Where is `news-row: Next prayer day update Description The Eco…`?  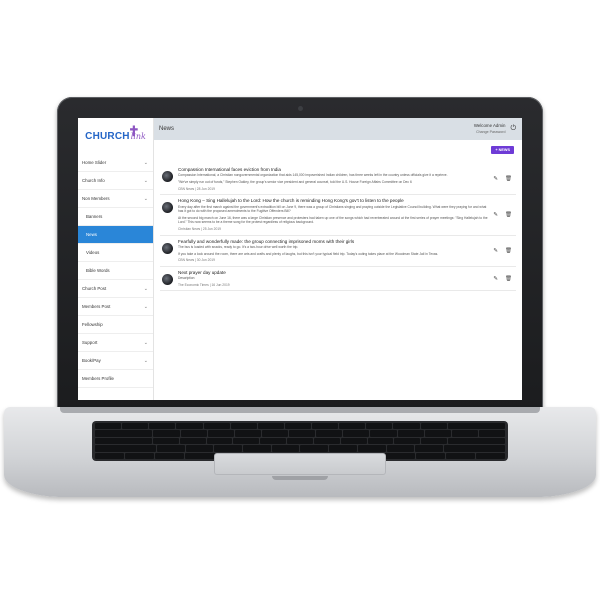 news-row: Next prayer day update Description The Eco… is located at coordinates (338, 279).